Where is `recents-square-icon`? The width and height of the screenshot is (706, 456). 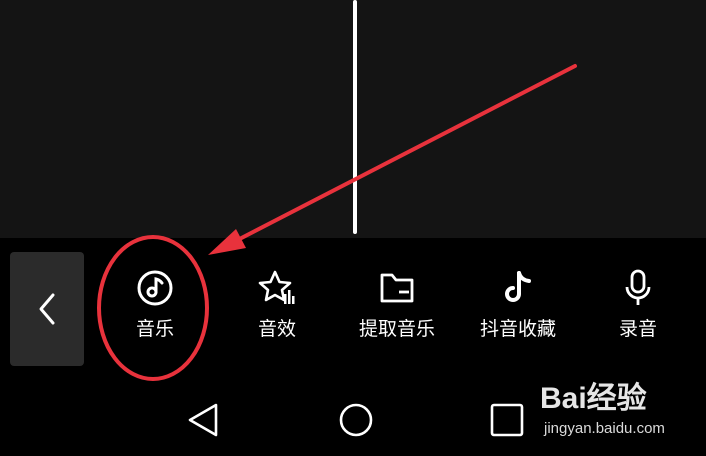 recents-square-icon is located at coordinates (507, 420).